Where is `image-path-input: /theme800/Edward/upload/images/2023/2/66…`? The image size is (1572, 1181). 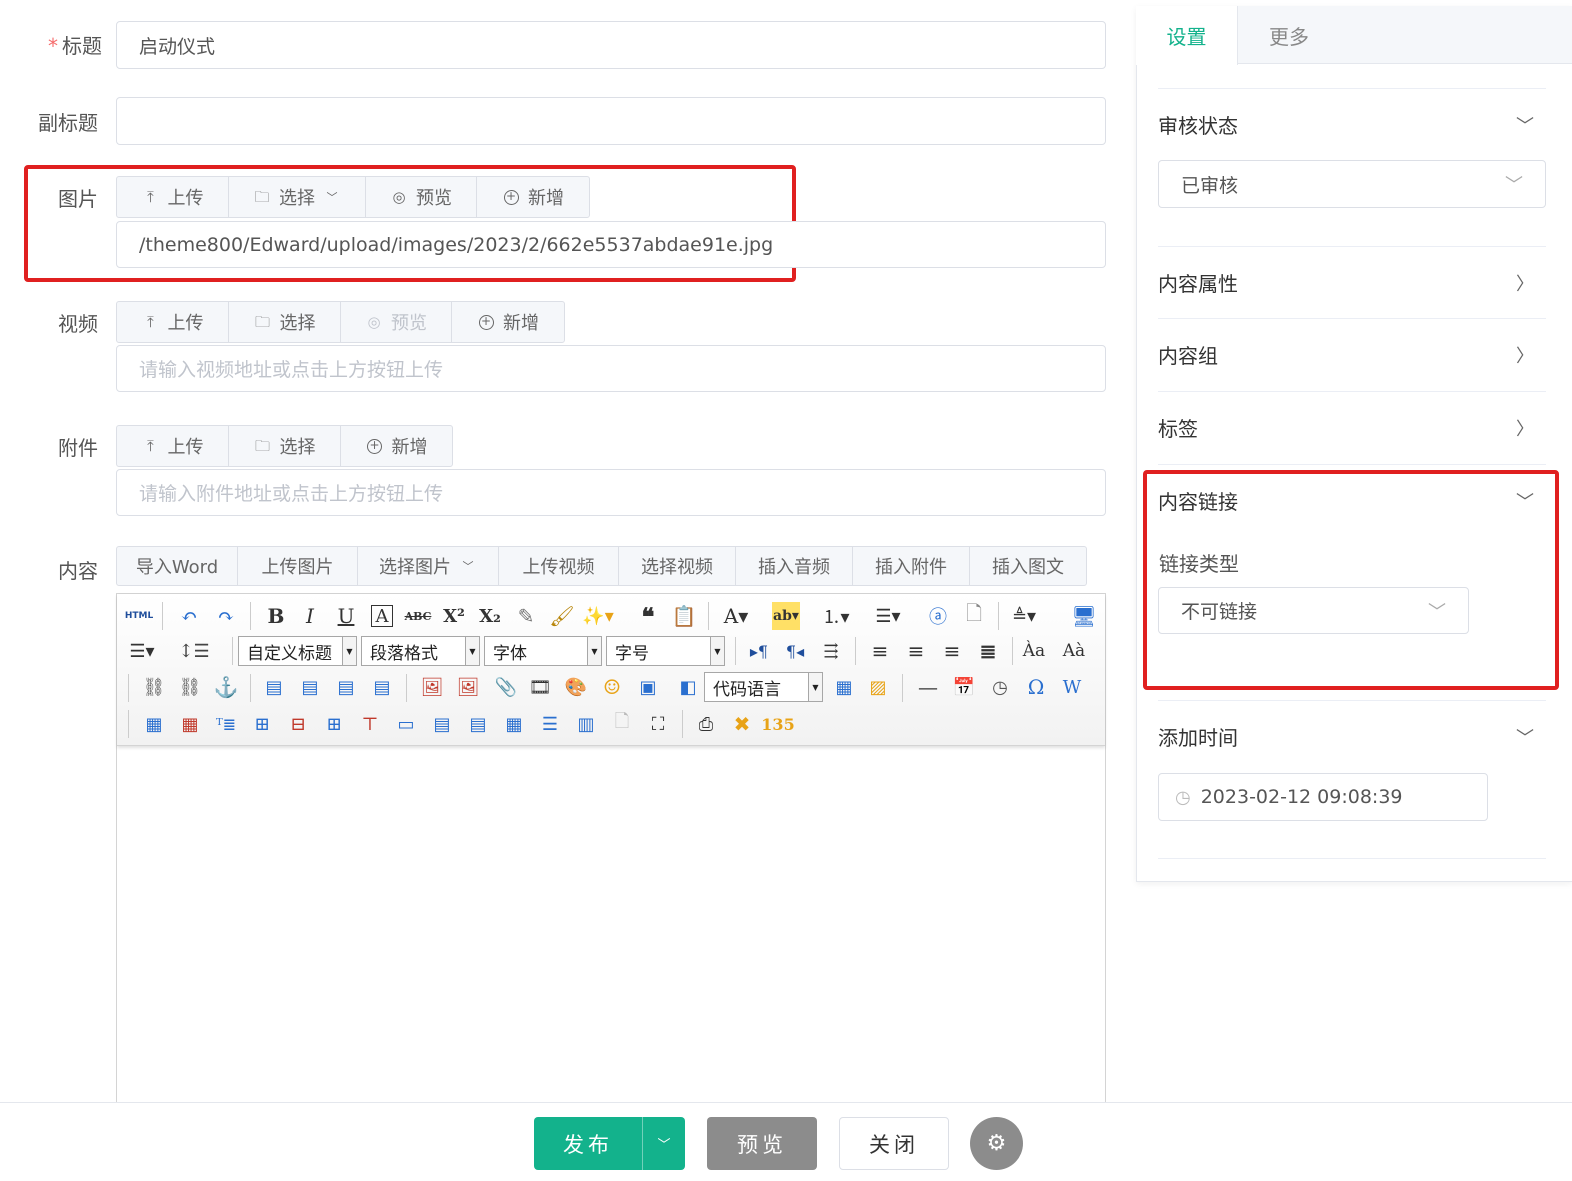
image-path-input: /theme800/Edward/upload/images/2023/2/66… is located at coordinates (611, 244).